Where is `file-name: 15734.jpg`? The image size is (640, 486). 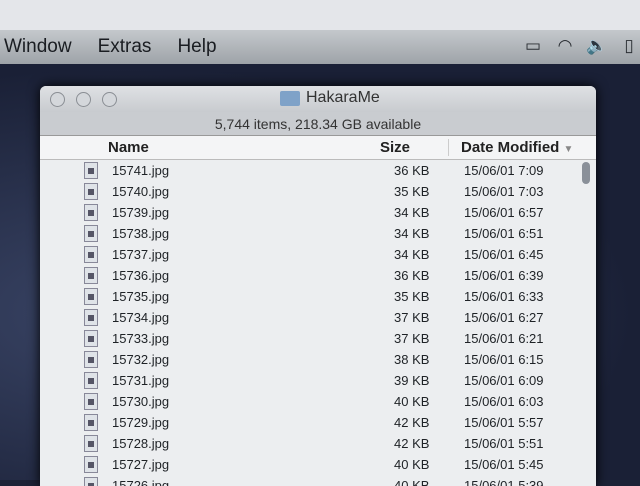 file-name: 15734.jpg is located at coordinates (141, 317).